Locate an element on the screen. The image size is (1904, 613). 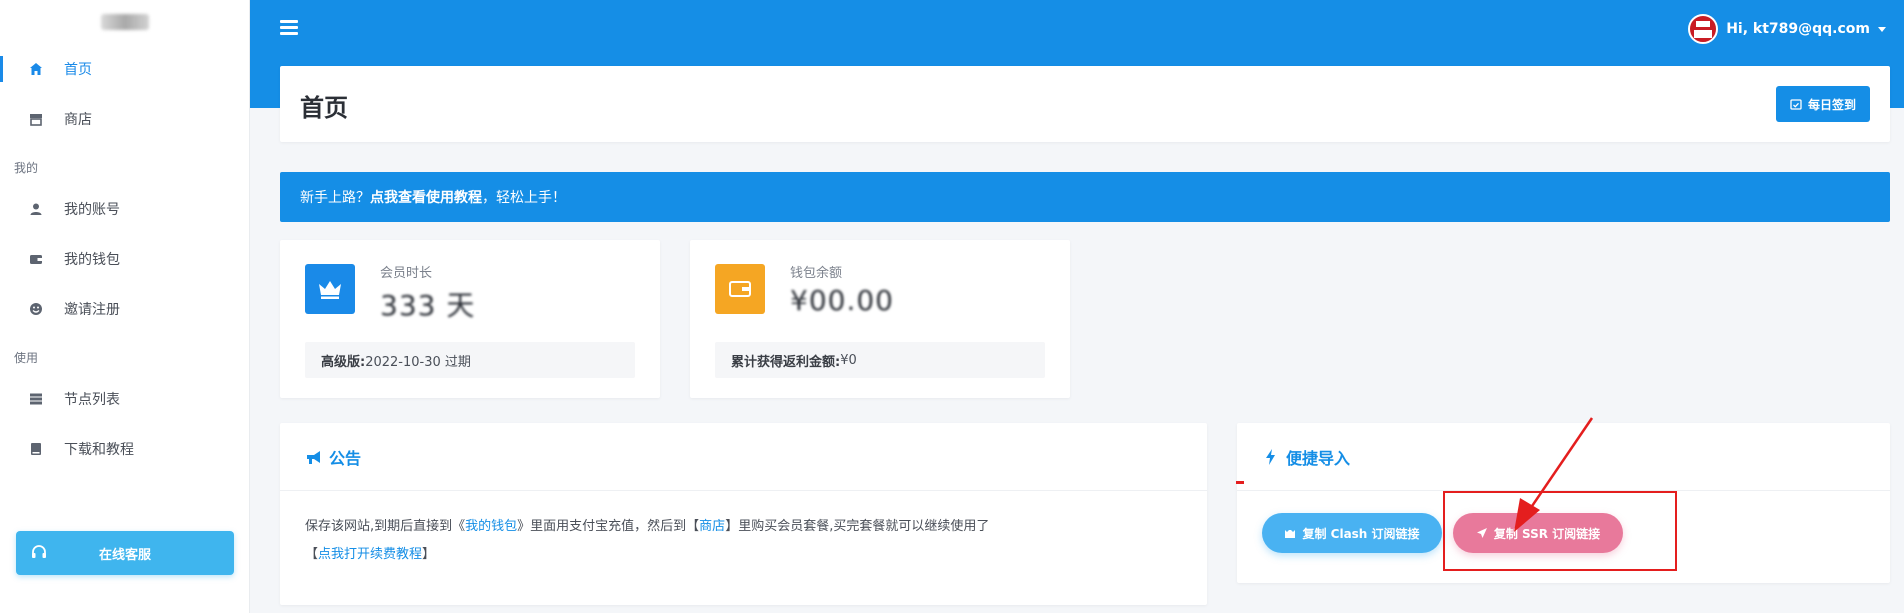
tutorial-alert: 新手上路？ 点我查看使用教程 ，轻松上手！ is located at coordinates (1085, 197).